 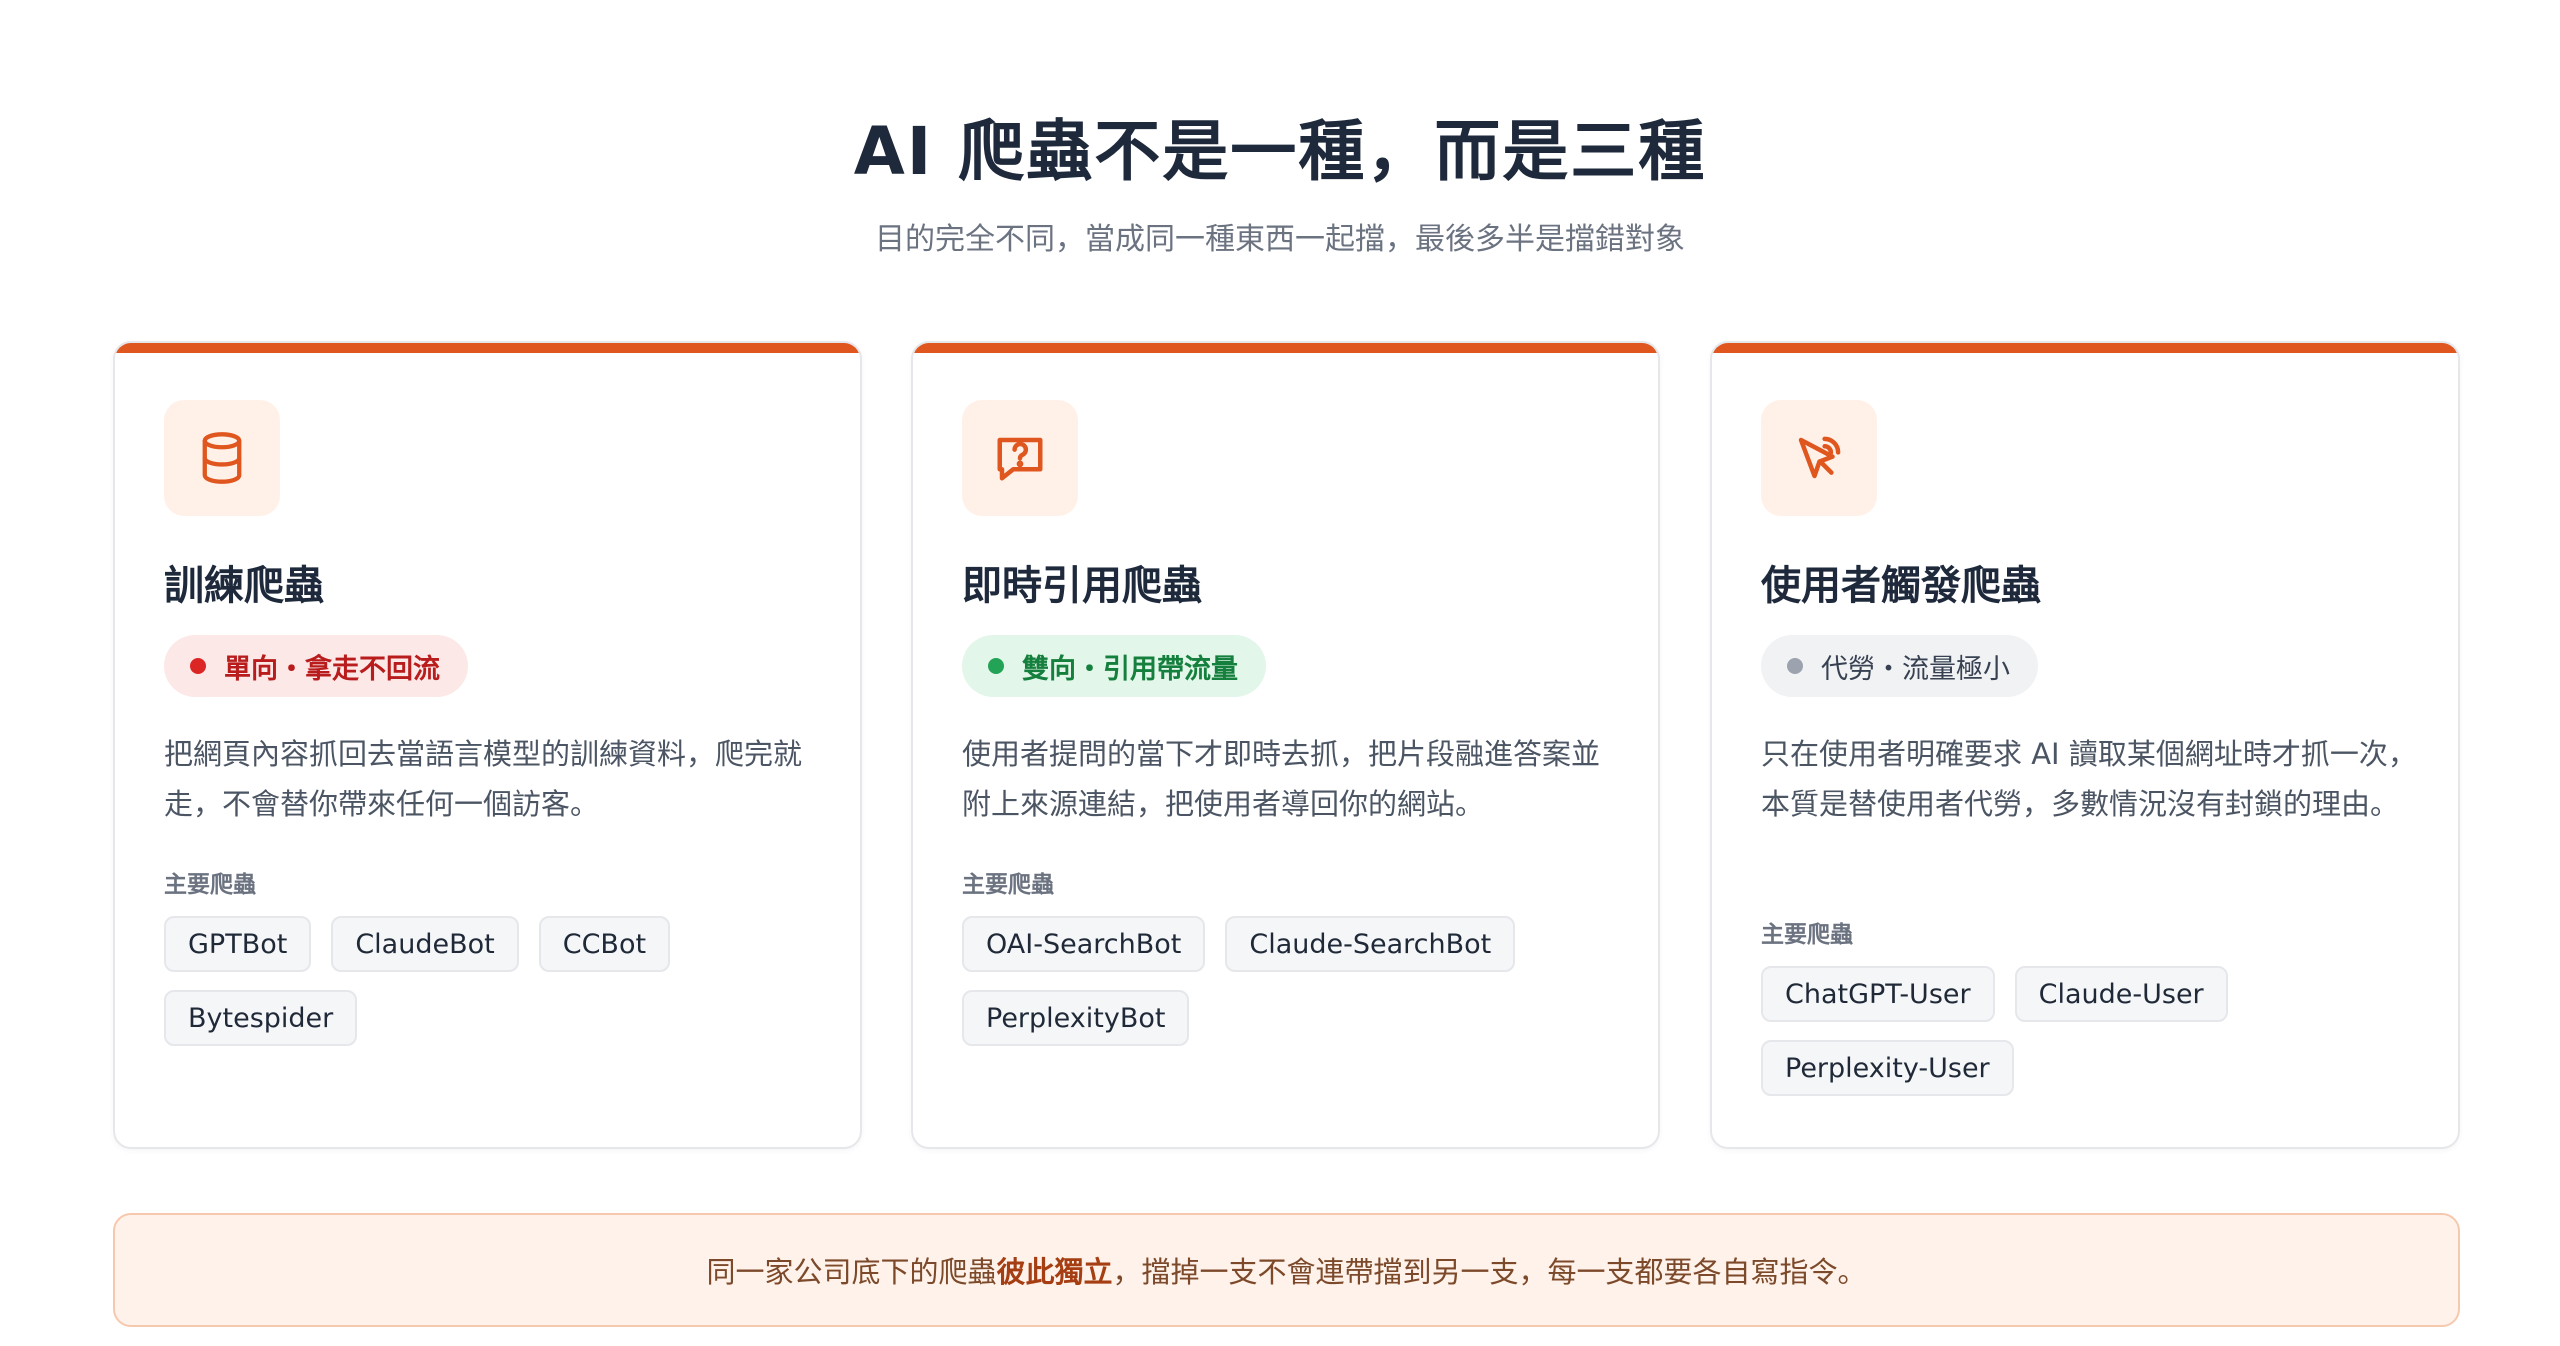 I want to click on card-description: 使用者提問的當下才即時去抓，把片段融進答案並附上來源連結，把使用者導回你的網站。, so click(x=1281, y=779).